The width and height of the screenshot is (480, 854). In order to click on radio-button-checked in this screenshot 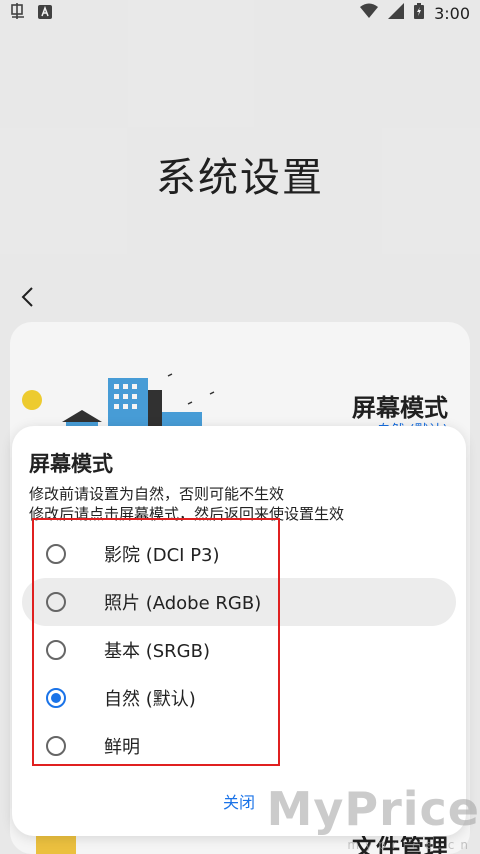, I will do `click(56, 698)`.